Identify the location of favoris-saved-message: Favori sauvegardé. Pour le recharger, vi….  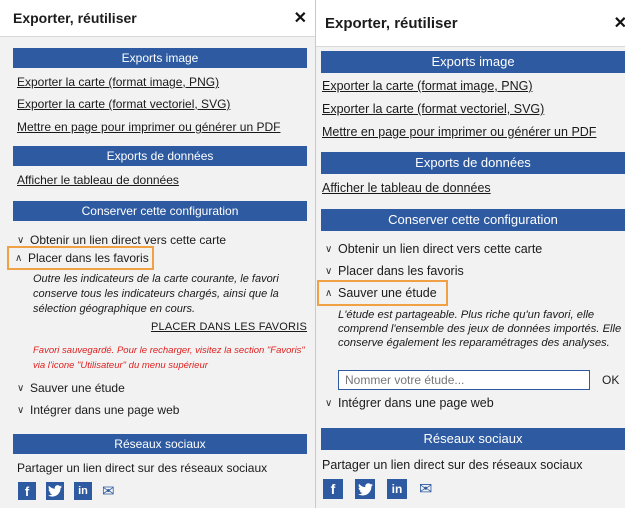
(169, 358).